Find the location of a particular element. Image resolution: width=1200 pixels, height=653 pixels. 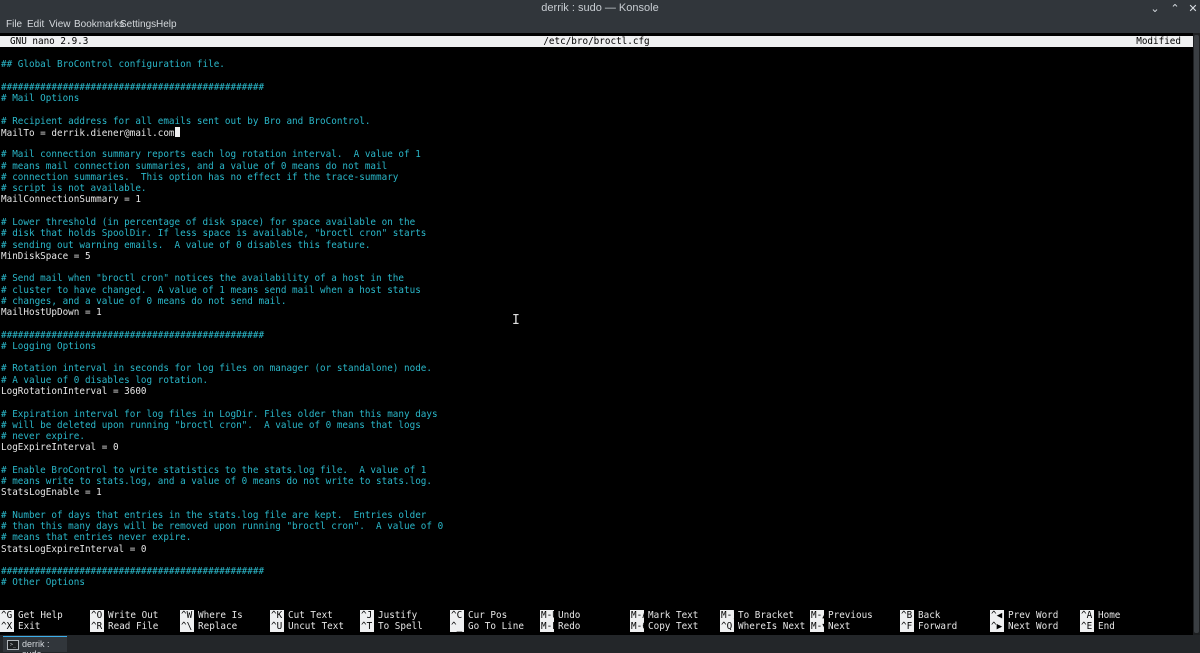

editor-line-text: LogExpireInterval = 0 is located at coordinates (60, 448).